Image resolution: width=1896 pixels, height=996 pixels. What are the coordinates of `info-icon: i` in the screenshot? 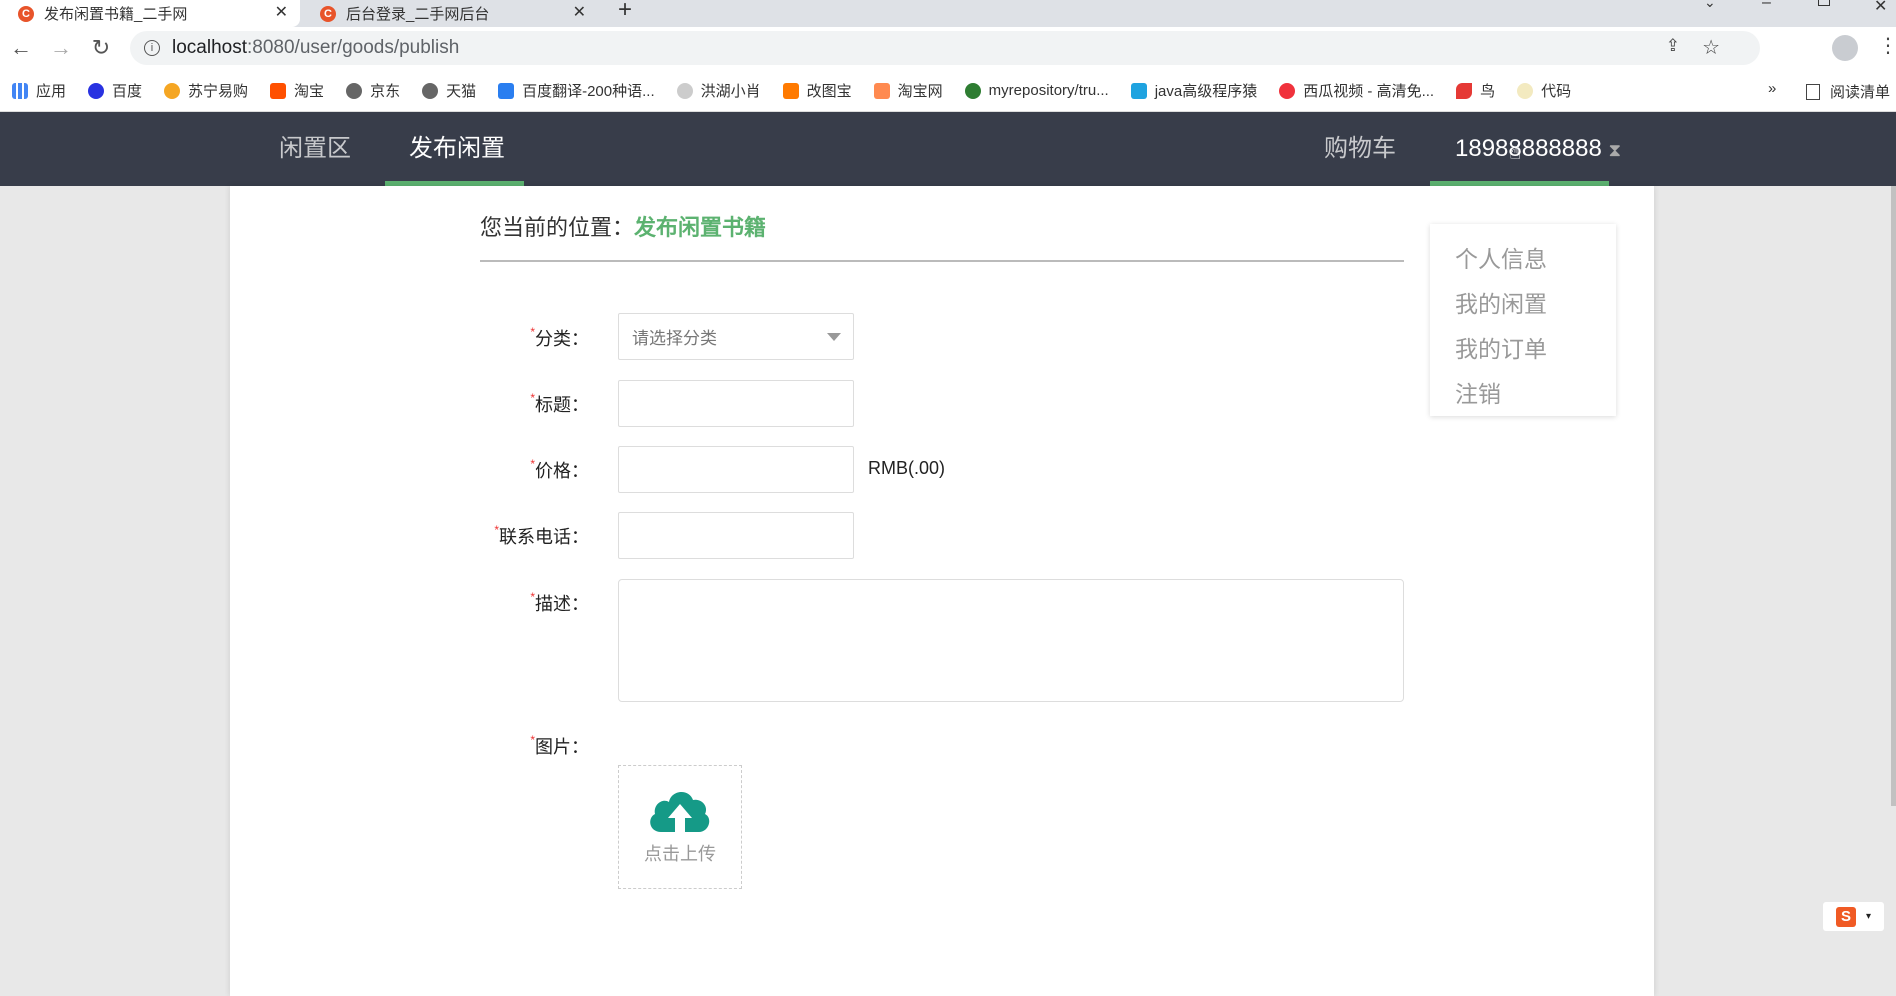 It's located at (152, 48).